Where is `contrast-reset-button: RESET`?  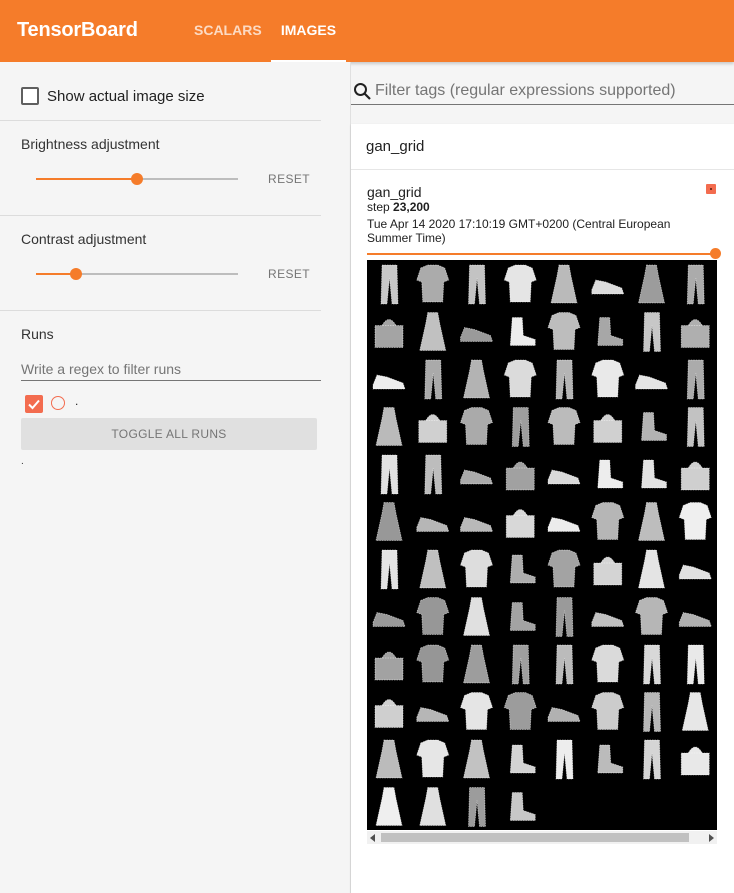
contrast-reset-button: RESET is located at coordinates (289, 274).